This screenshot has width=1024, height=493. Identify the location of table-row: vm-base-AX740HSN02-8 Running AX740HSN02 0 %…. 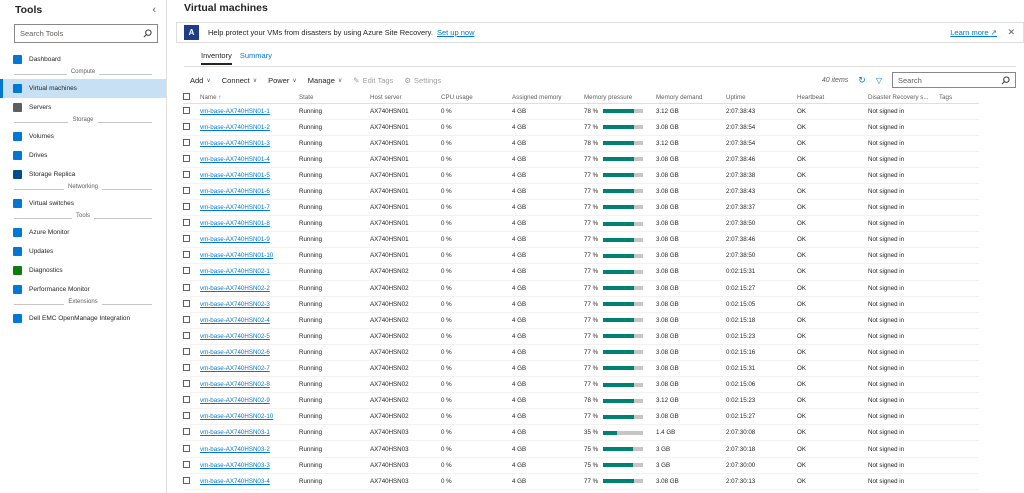
(581, 385).